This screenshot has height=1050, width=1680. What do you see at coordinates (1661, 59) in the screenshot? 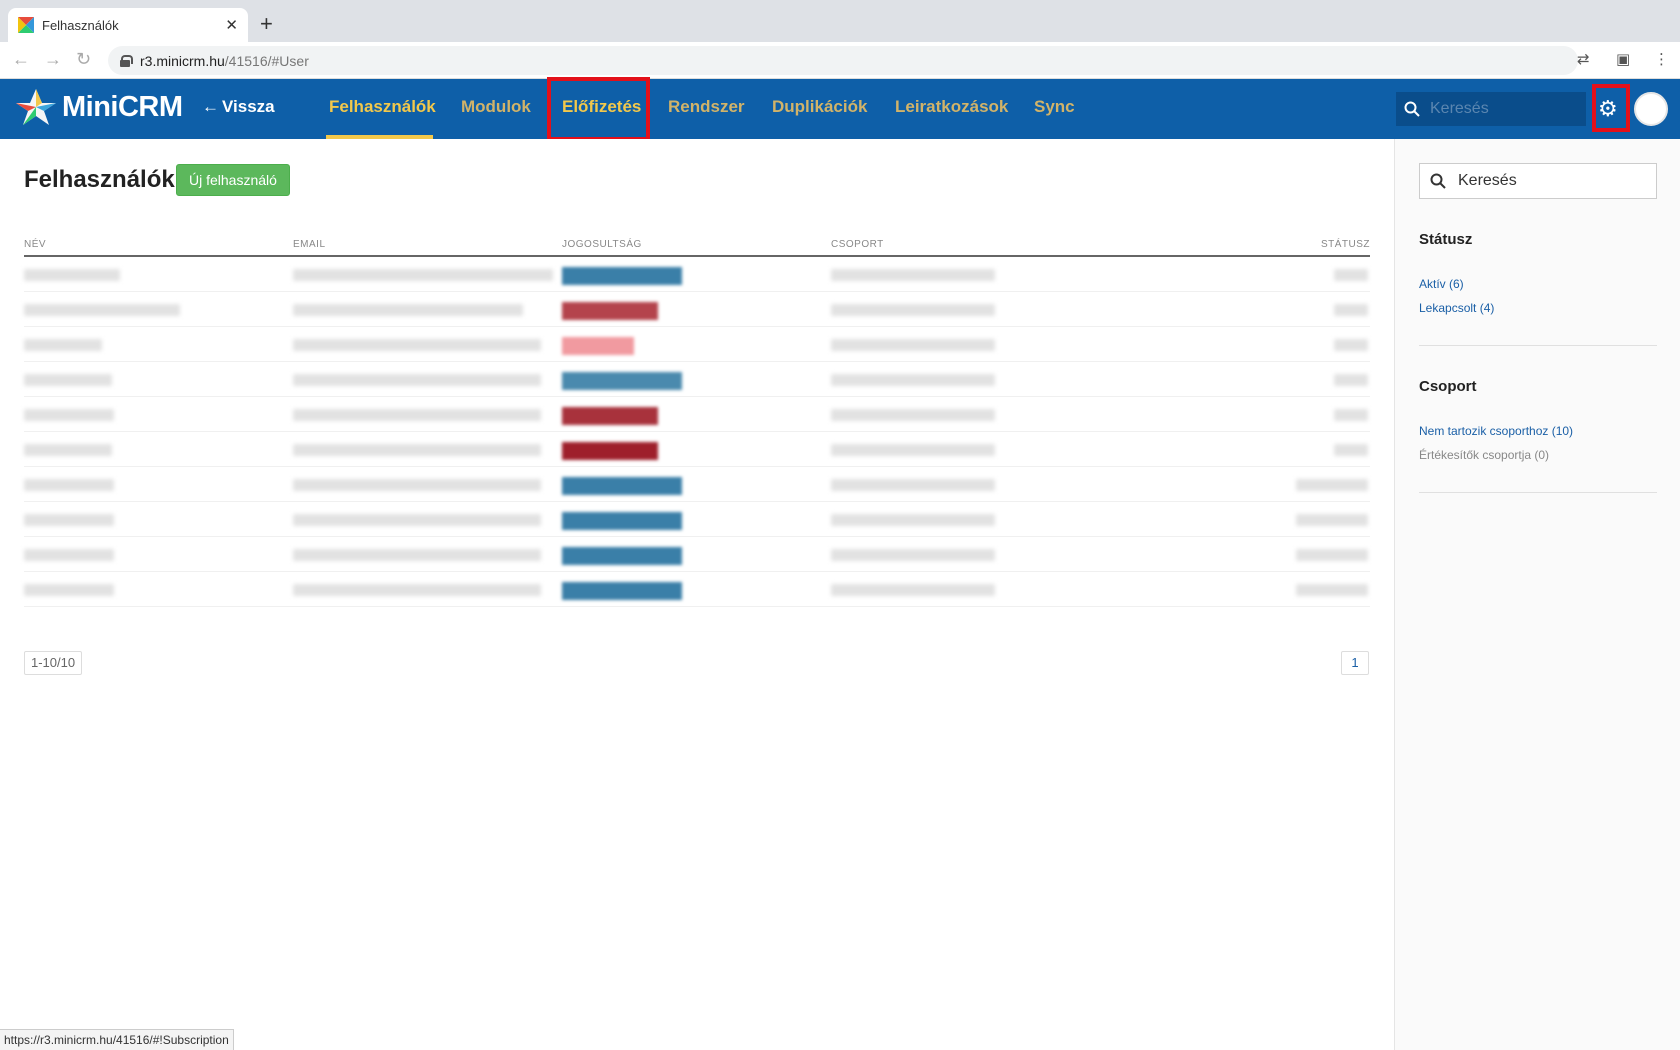
I see `kebab-menu-icon: ⋮` at bounding box center [1661, 59].